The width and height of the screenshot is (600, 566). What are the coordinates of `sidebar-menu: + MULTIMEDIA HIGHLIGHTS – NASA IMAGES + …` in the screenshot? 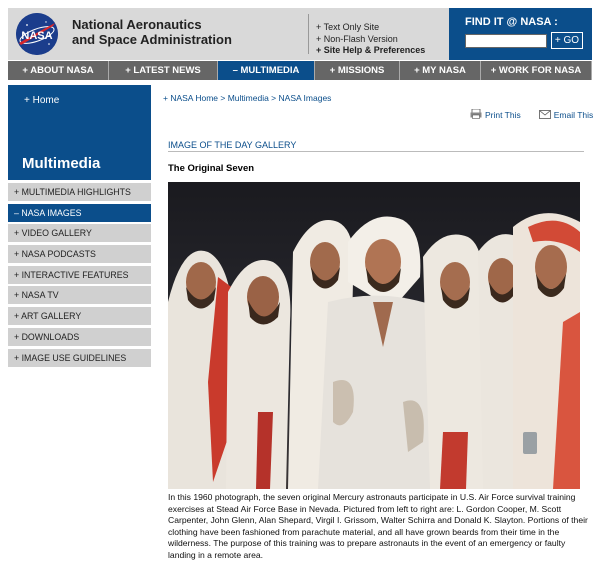 It's located at (79, 276).